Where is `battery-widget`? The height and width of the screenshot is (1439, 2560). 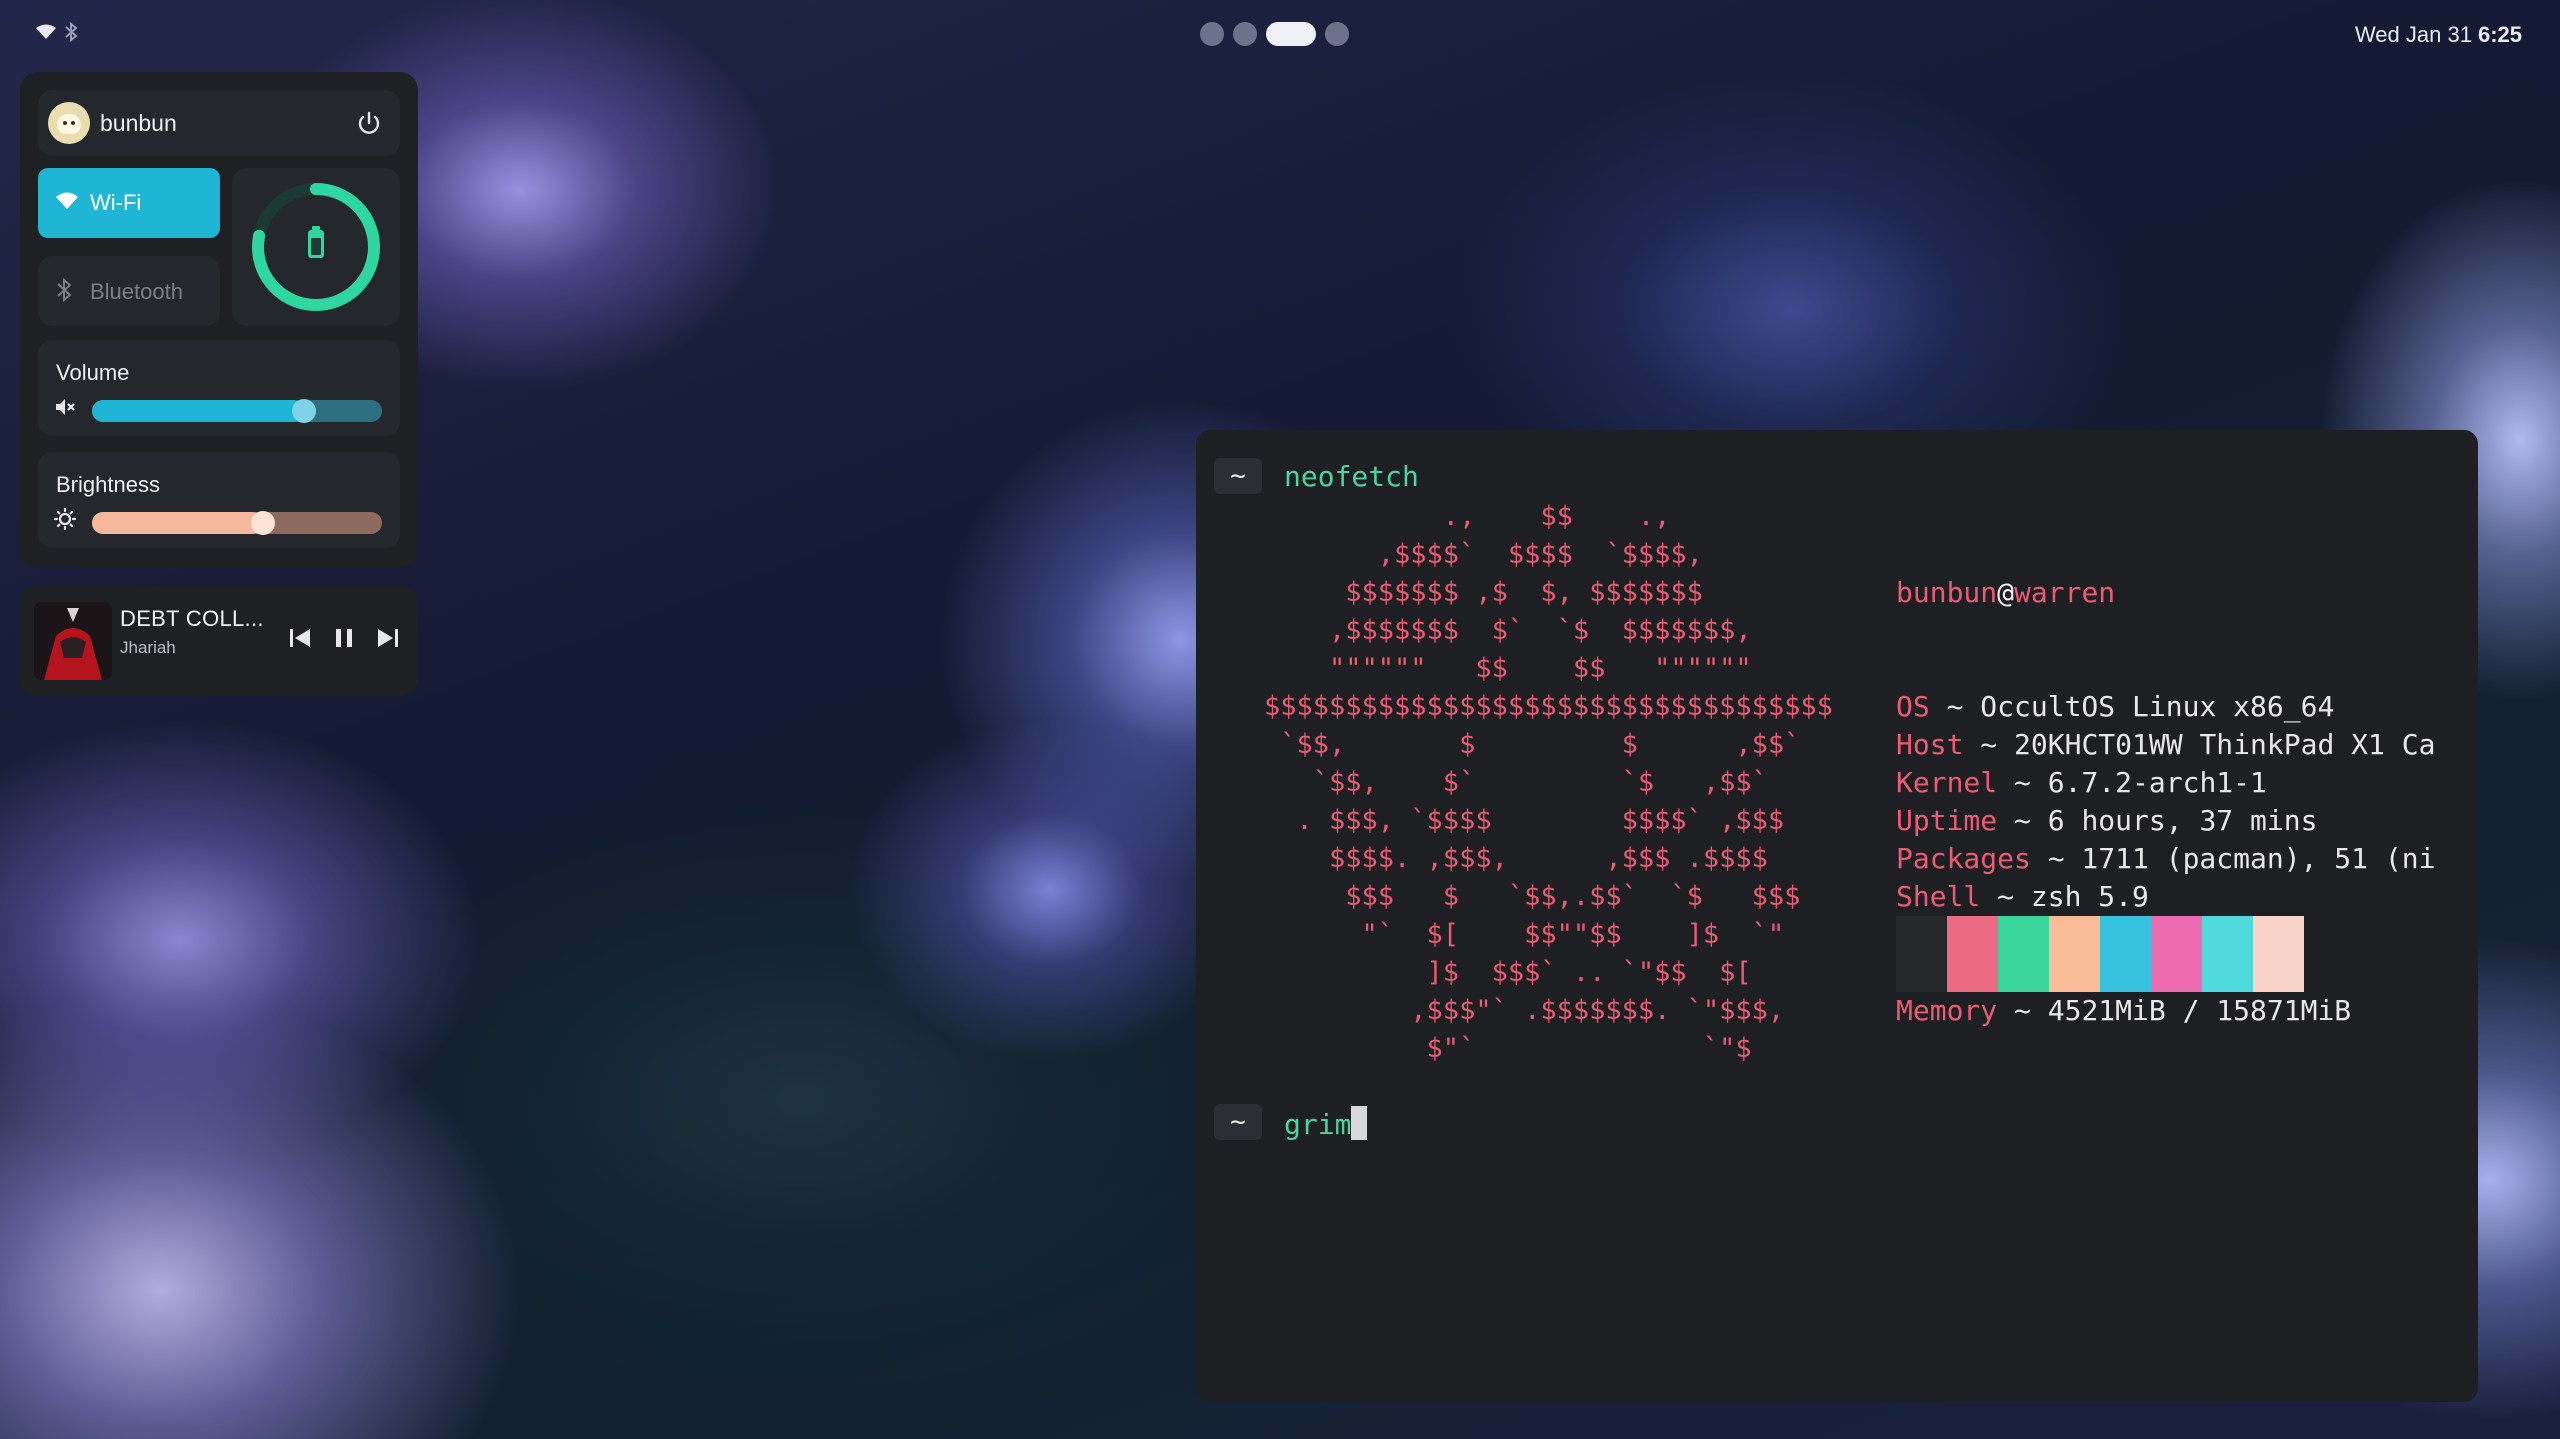 battery-widget is located at coordinates (316, 247).